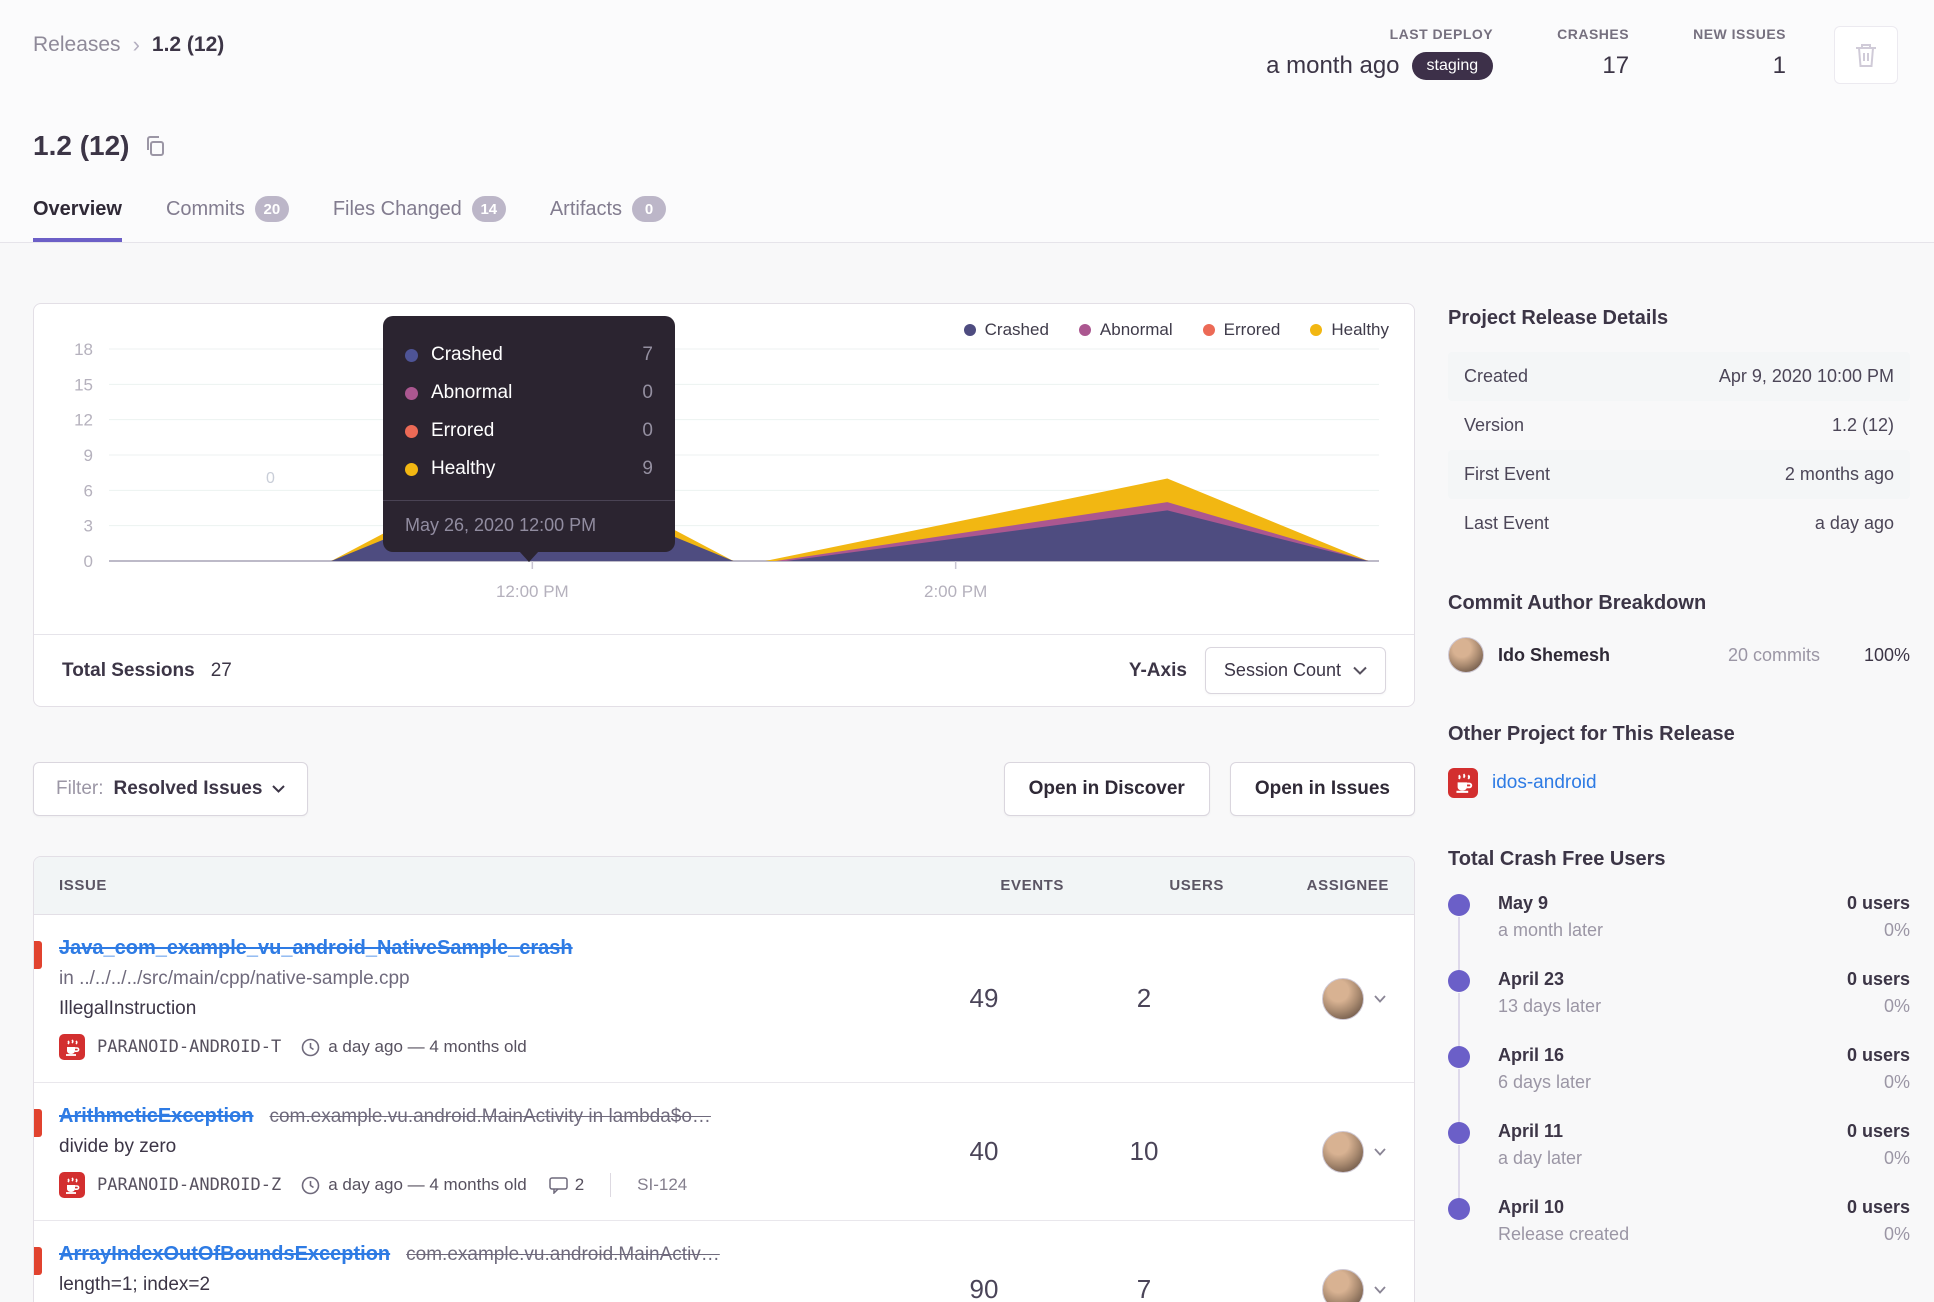 The image size is (1934, 1302). I want to click on last-deploy-value: a month ago, so click(1333, 65).